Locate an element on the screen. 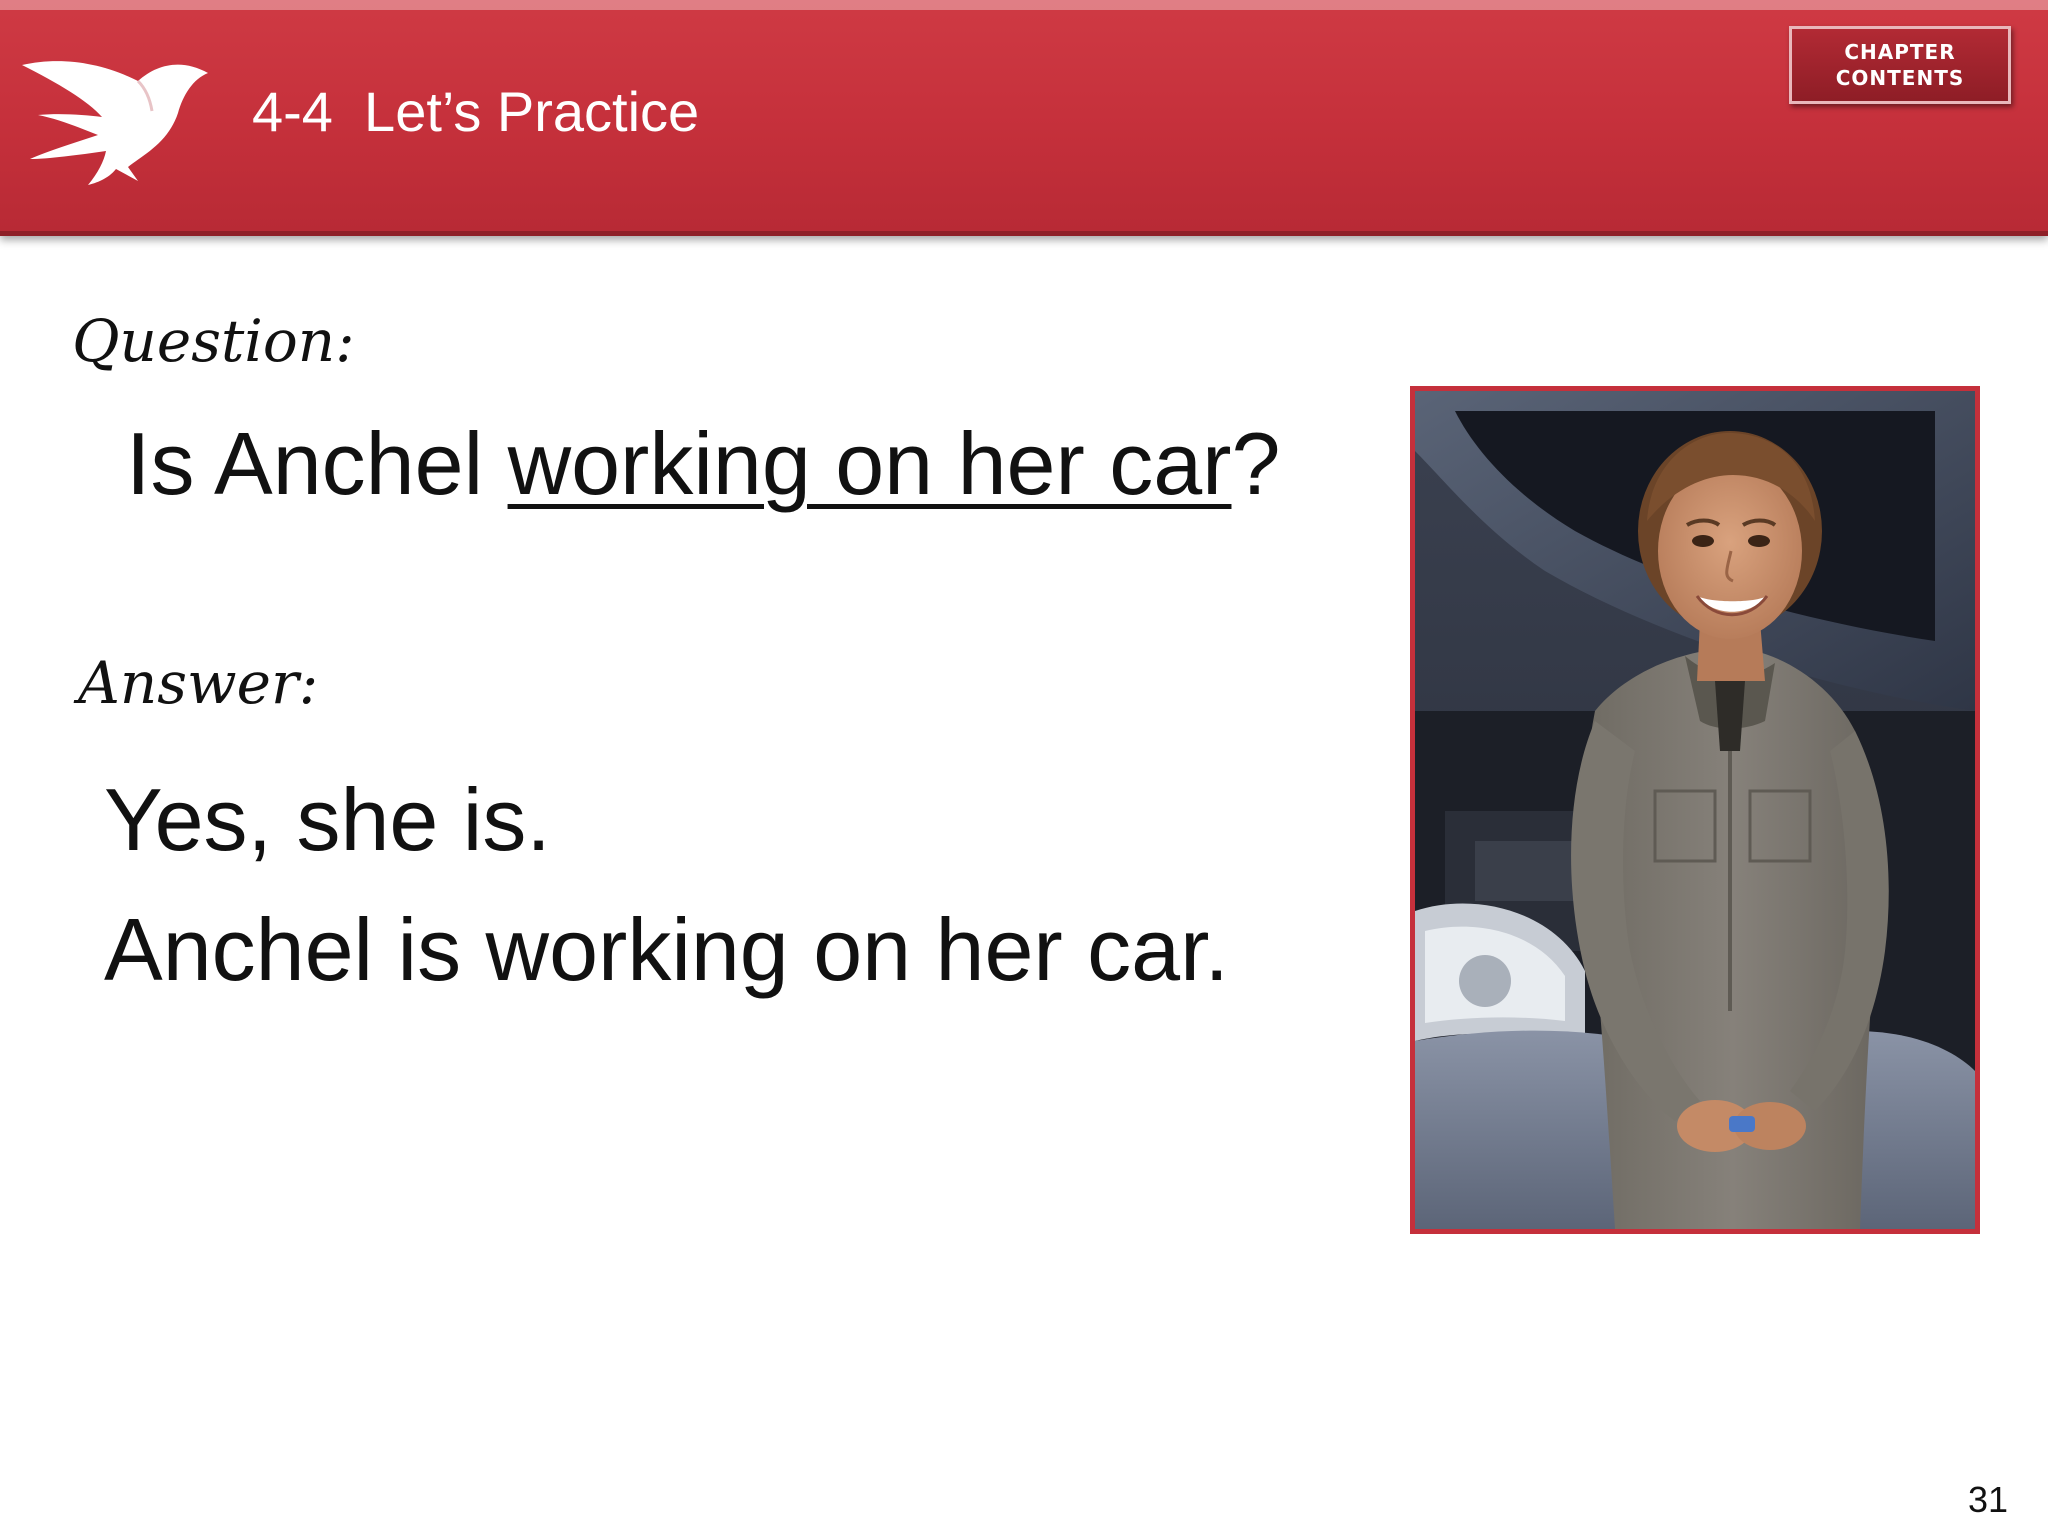 This screenshot has width=2048, height=1536. page-number: 31 is located at coordinates (1987, 1499).